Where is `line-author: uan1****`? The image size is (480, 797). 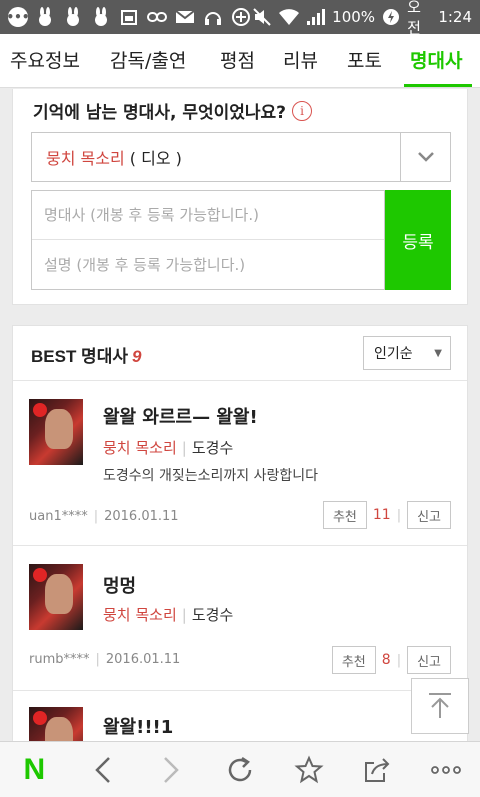 line-author: uan1**** is located at coordinates (58, 516).